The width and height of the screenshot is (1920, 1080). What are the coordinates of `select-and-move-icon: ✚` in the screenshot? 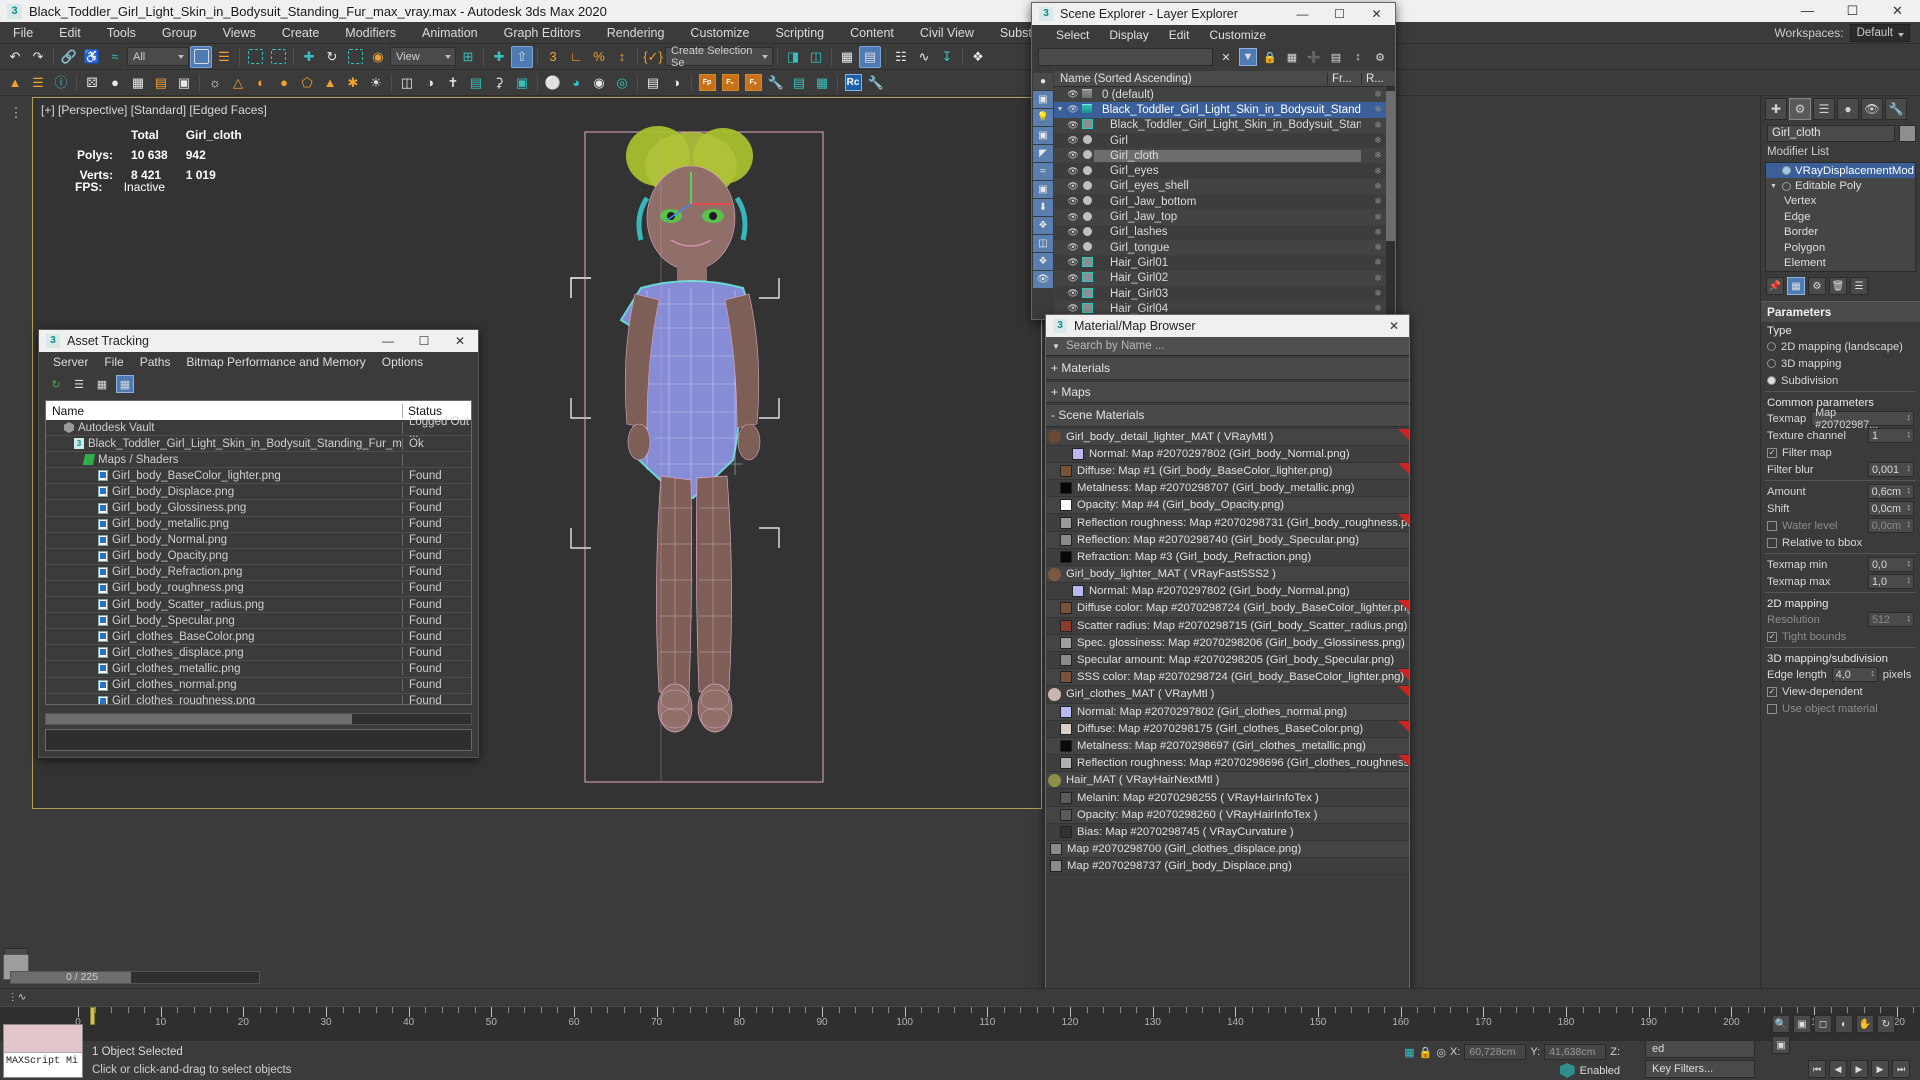 It's located at (309, 57).